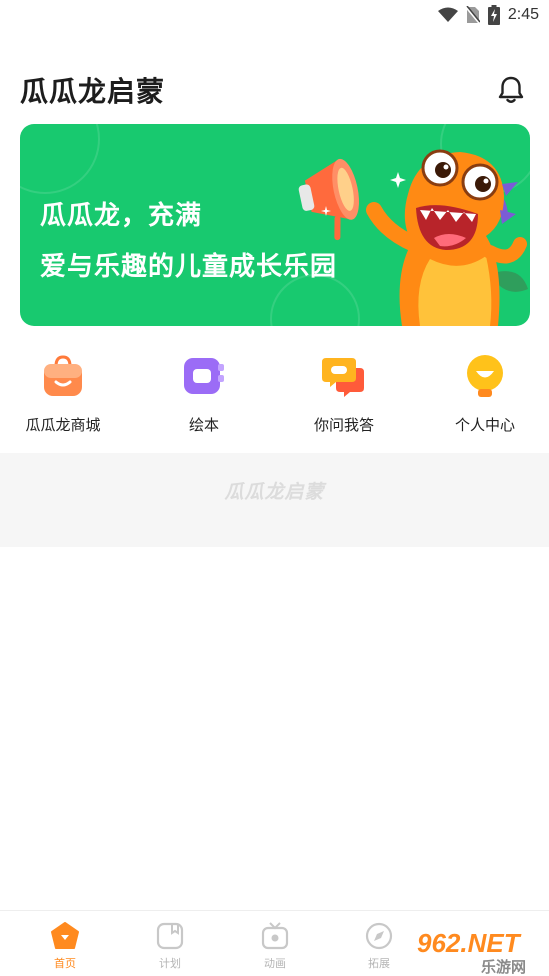  What do you see at coordinates (379, 936) in the screenshot?
I see `compass-icon` at bounding box center [379, 936].